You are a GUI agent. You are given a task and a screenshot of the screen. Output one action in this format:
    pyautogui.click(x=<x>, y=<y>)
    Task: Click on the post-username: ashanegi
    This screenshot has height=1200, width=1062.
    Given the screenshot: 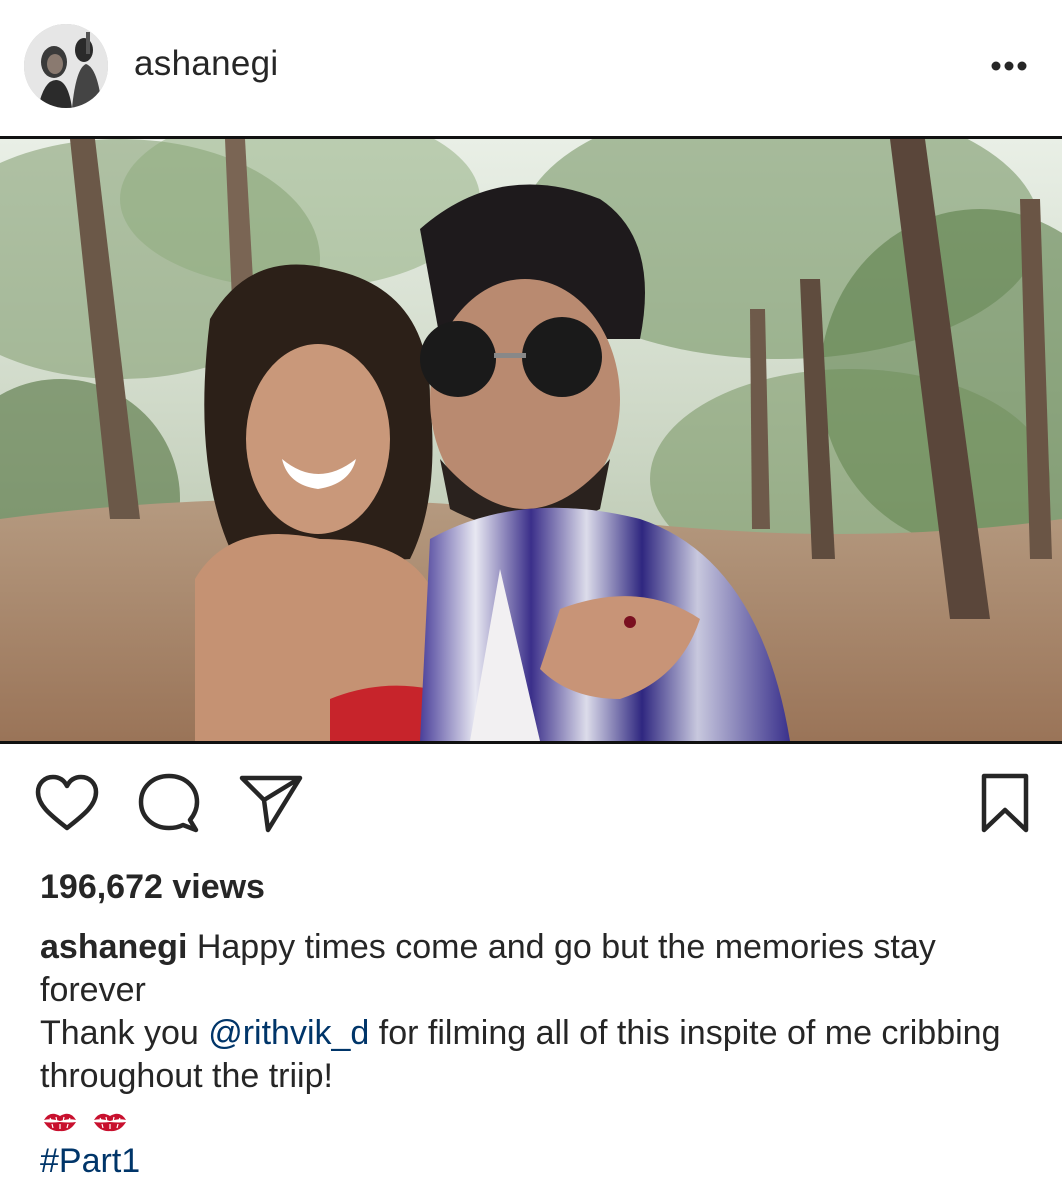 What is the action you would take?
    pyautogui.click(x=206, y=64)
    